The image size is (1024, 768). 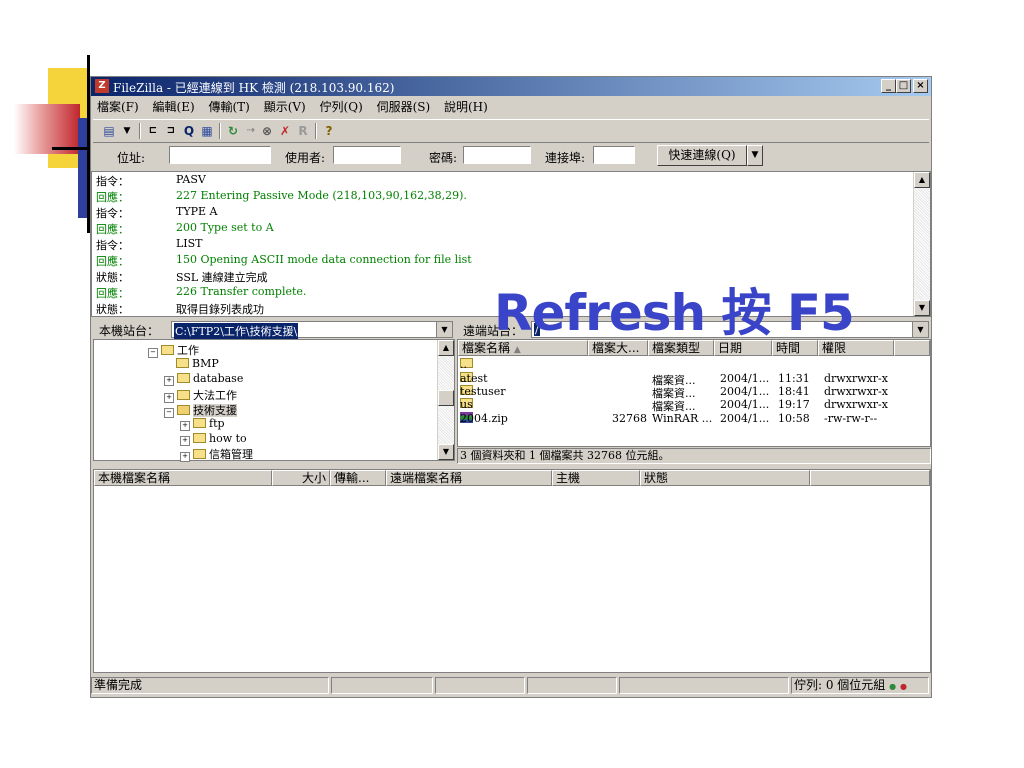 What do you see at coordinates (702, 155) in the screenshot?
I see `quickconnect-button: 快速連線(Q)` at bounding box center [702, 155].